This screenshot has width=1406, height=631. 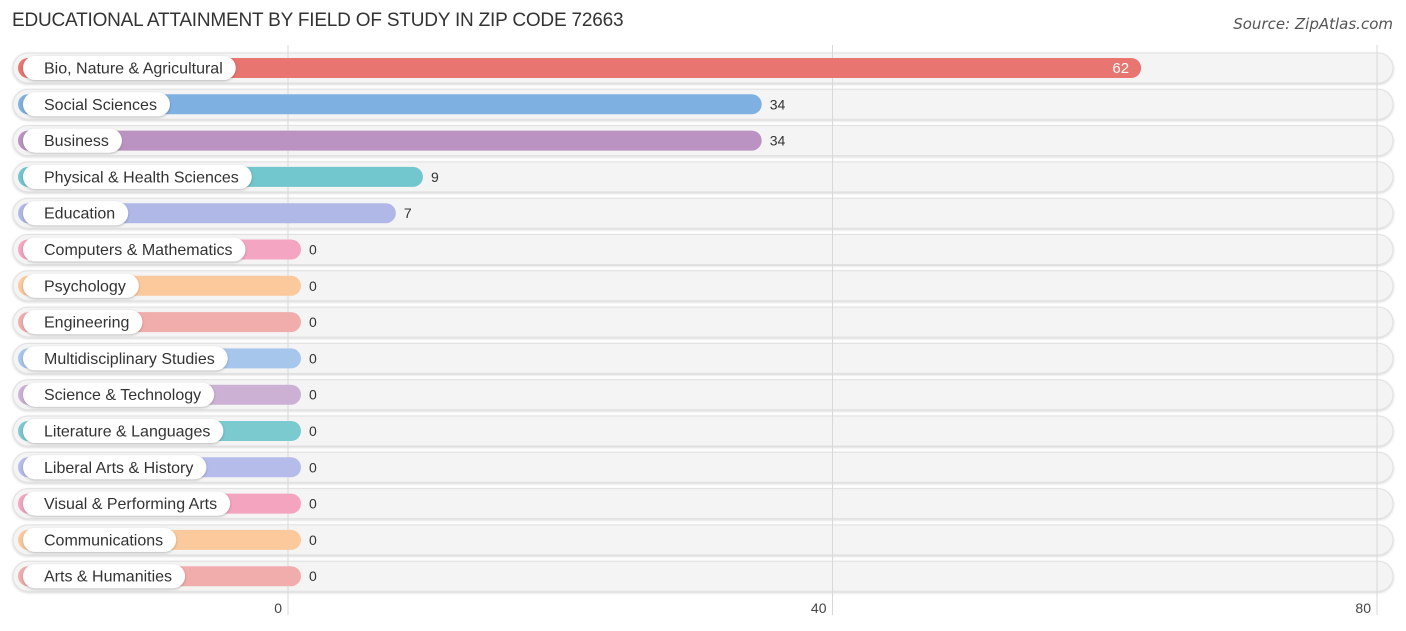 I want to click on category-label: Multidisciplinary Studies, so click(x=129, y=359).